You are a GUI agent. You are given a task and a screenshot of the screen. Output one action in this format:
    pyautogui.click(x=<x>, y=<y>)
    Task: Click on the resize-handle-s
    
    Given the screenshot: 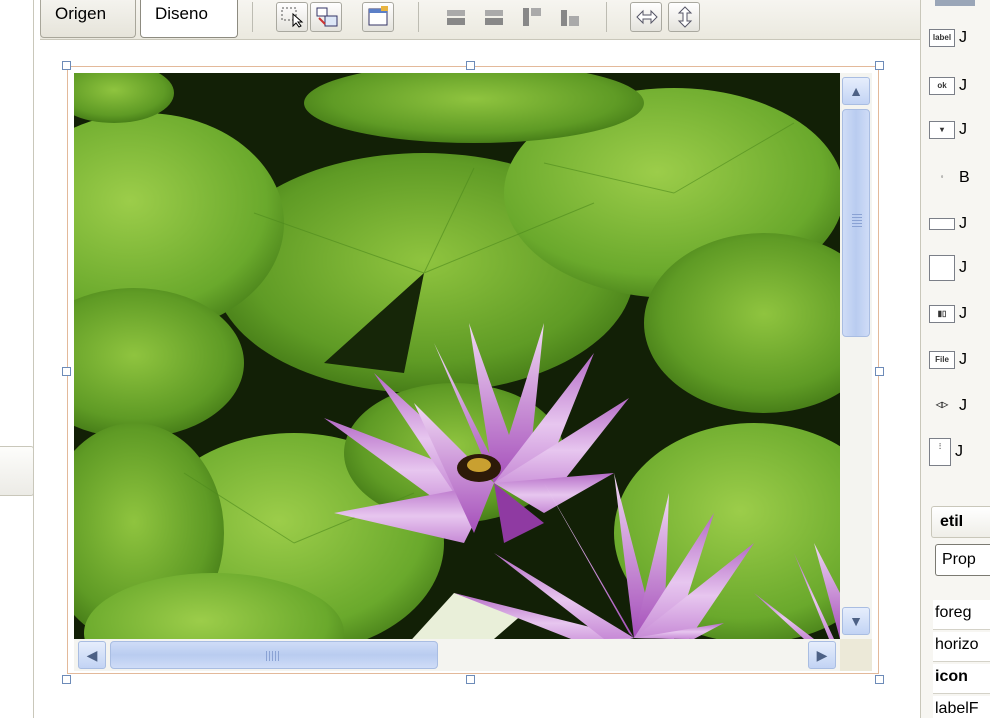 What is the action you would take?
    pyautogui.click(x=470, y=679)
    